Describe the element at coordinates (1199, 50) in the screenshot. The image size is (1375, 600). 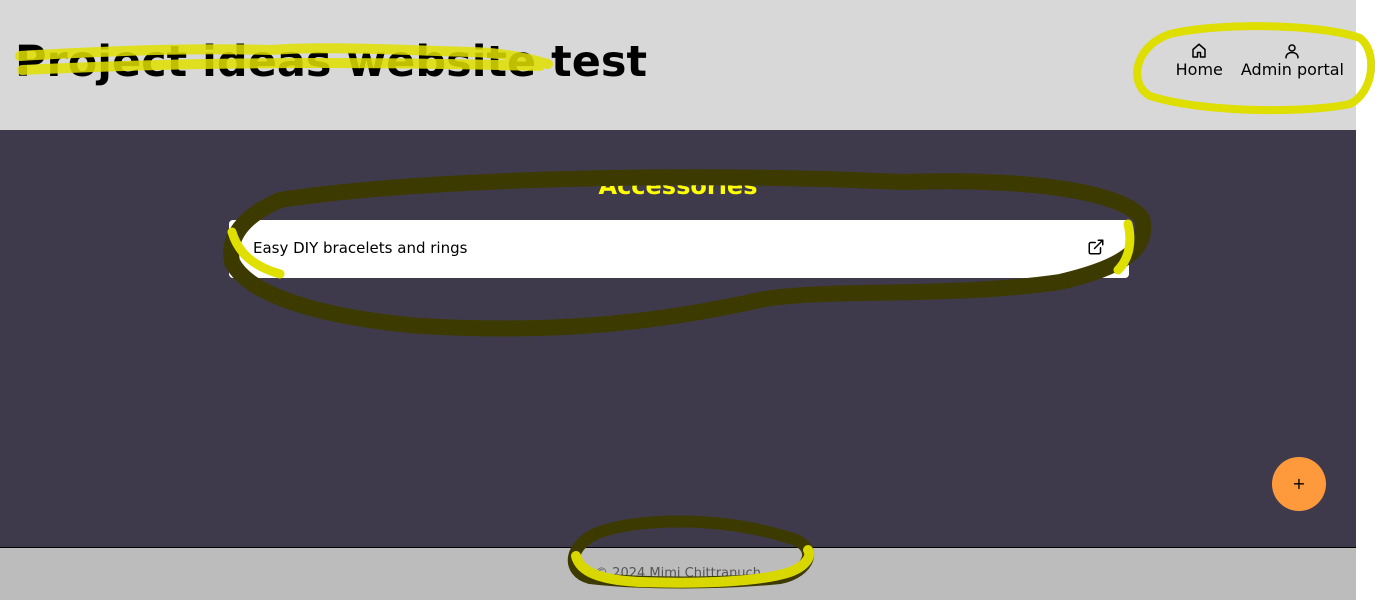
I see `home-icon` at that location.